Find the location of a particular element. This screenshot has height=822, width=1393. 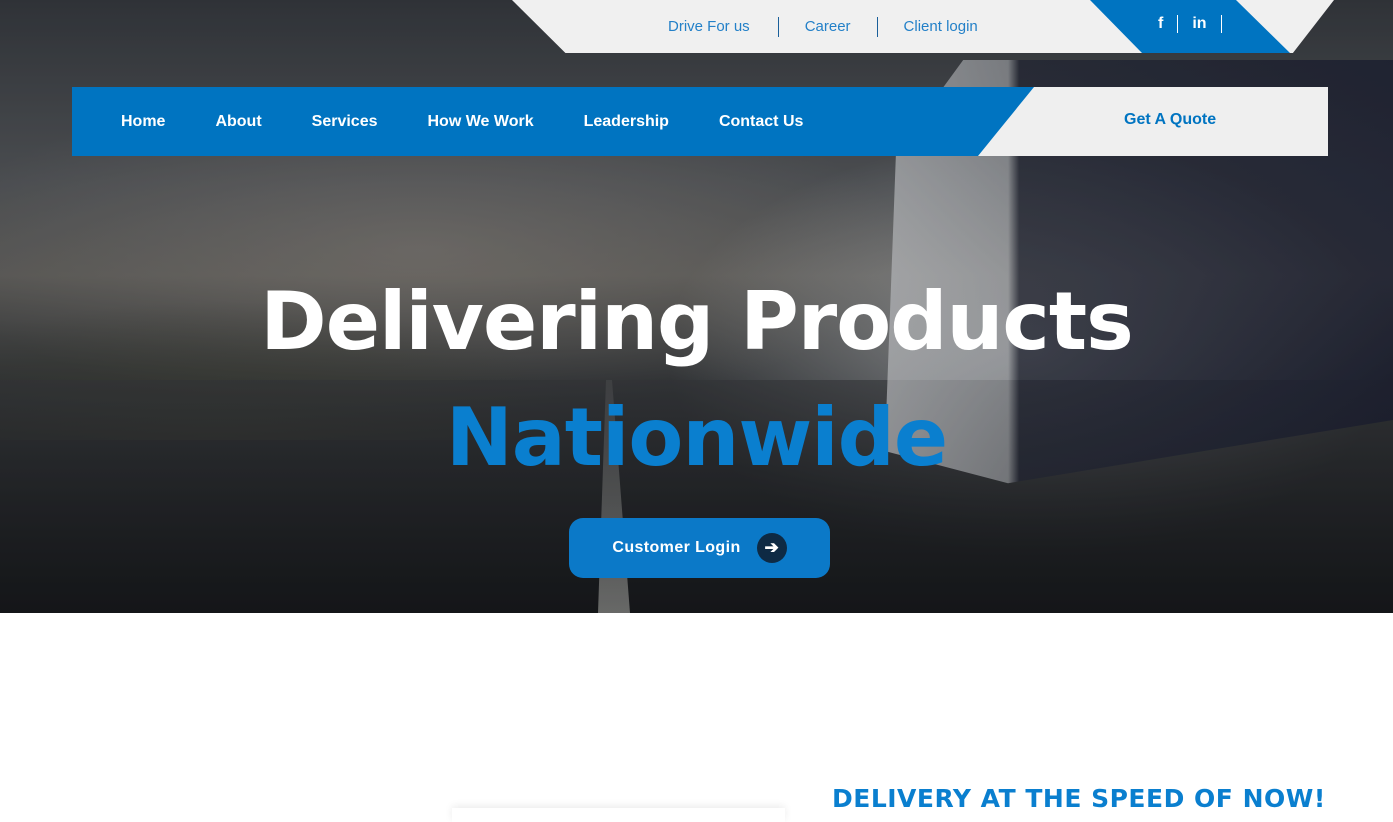

nav-item-how-we-work: How We Work is located at coordinates (481, 122).